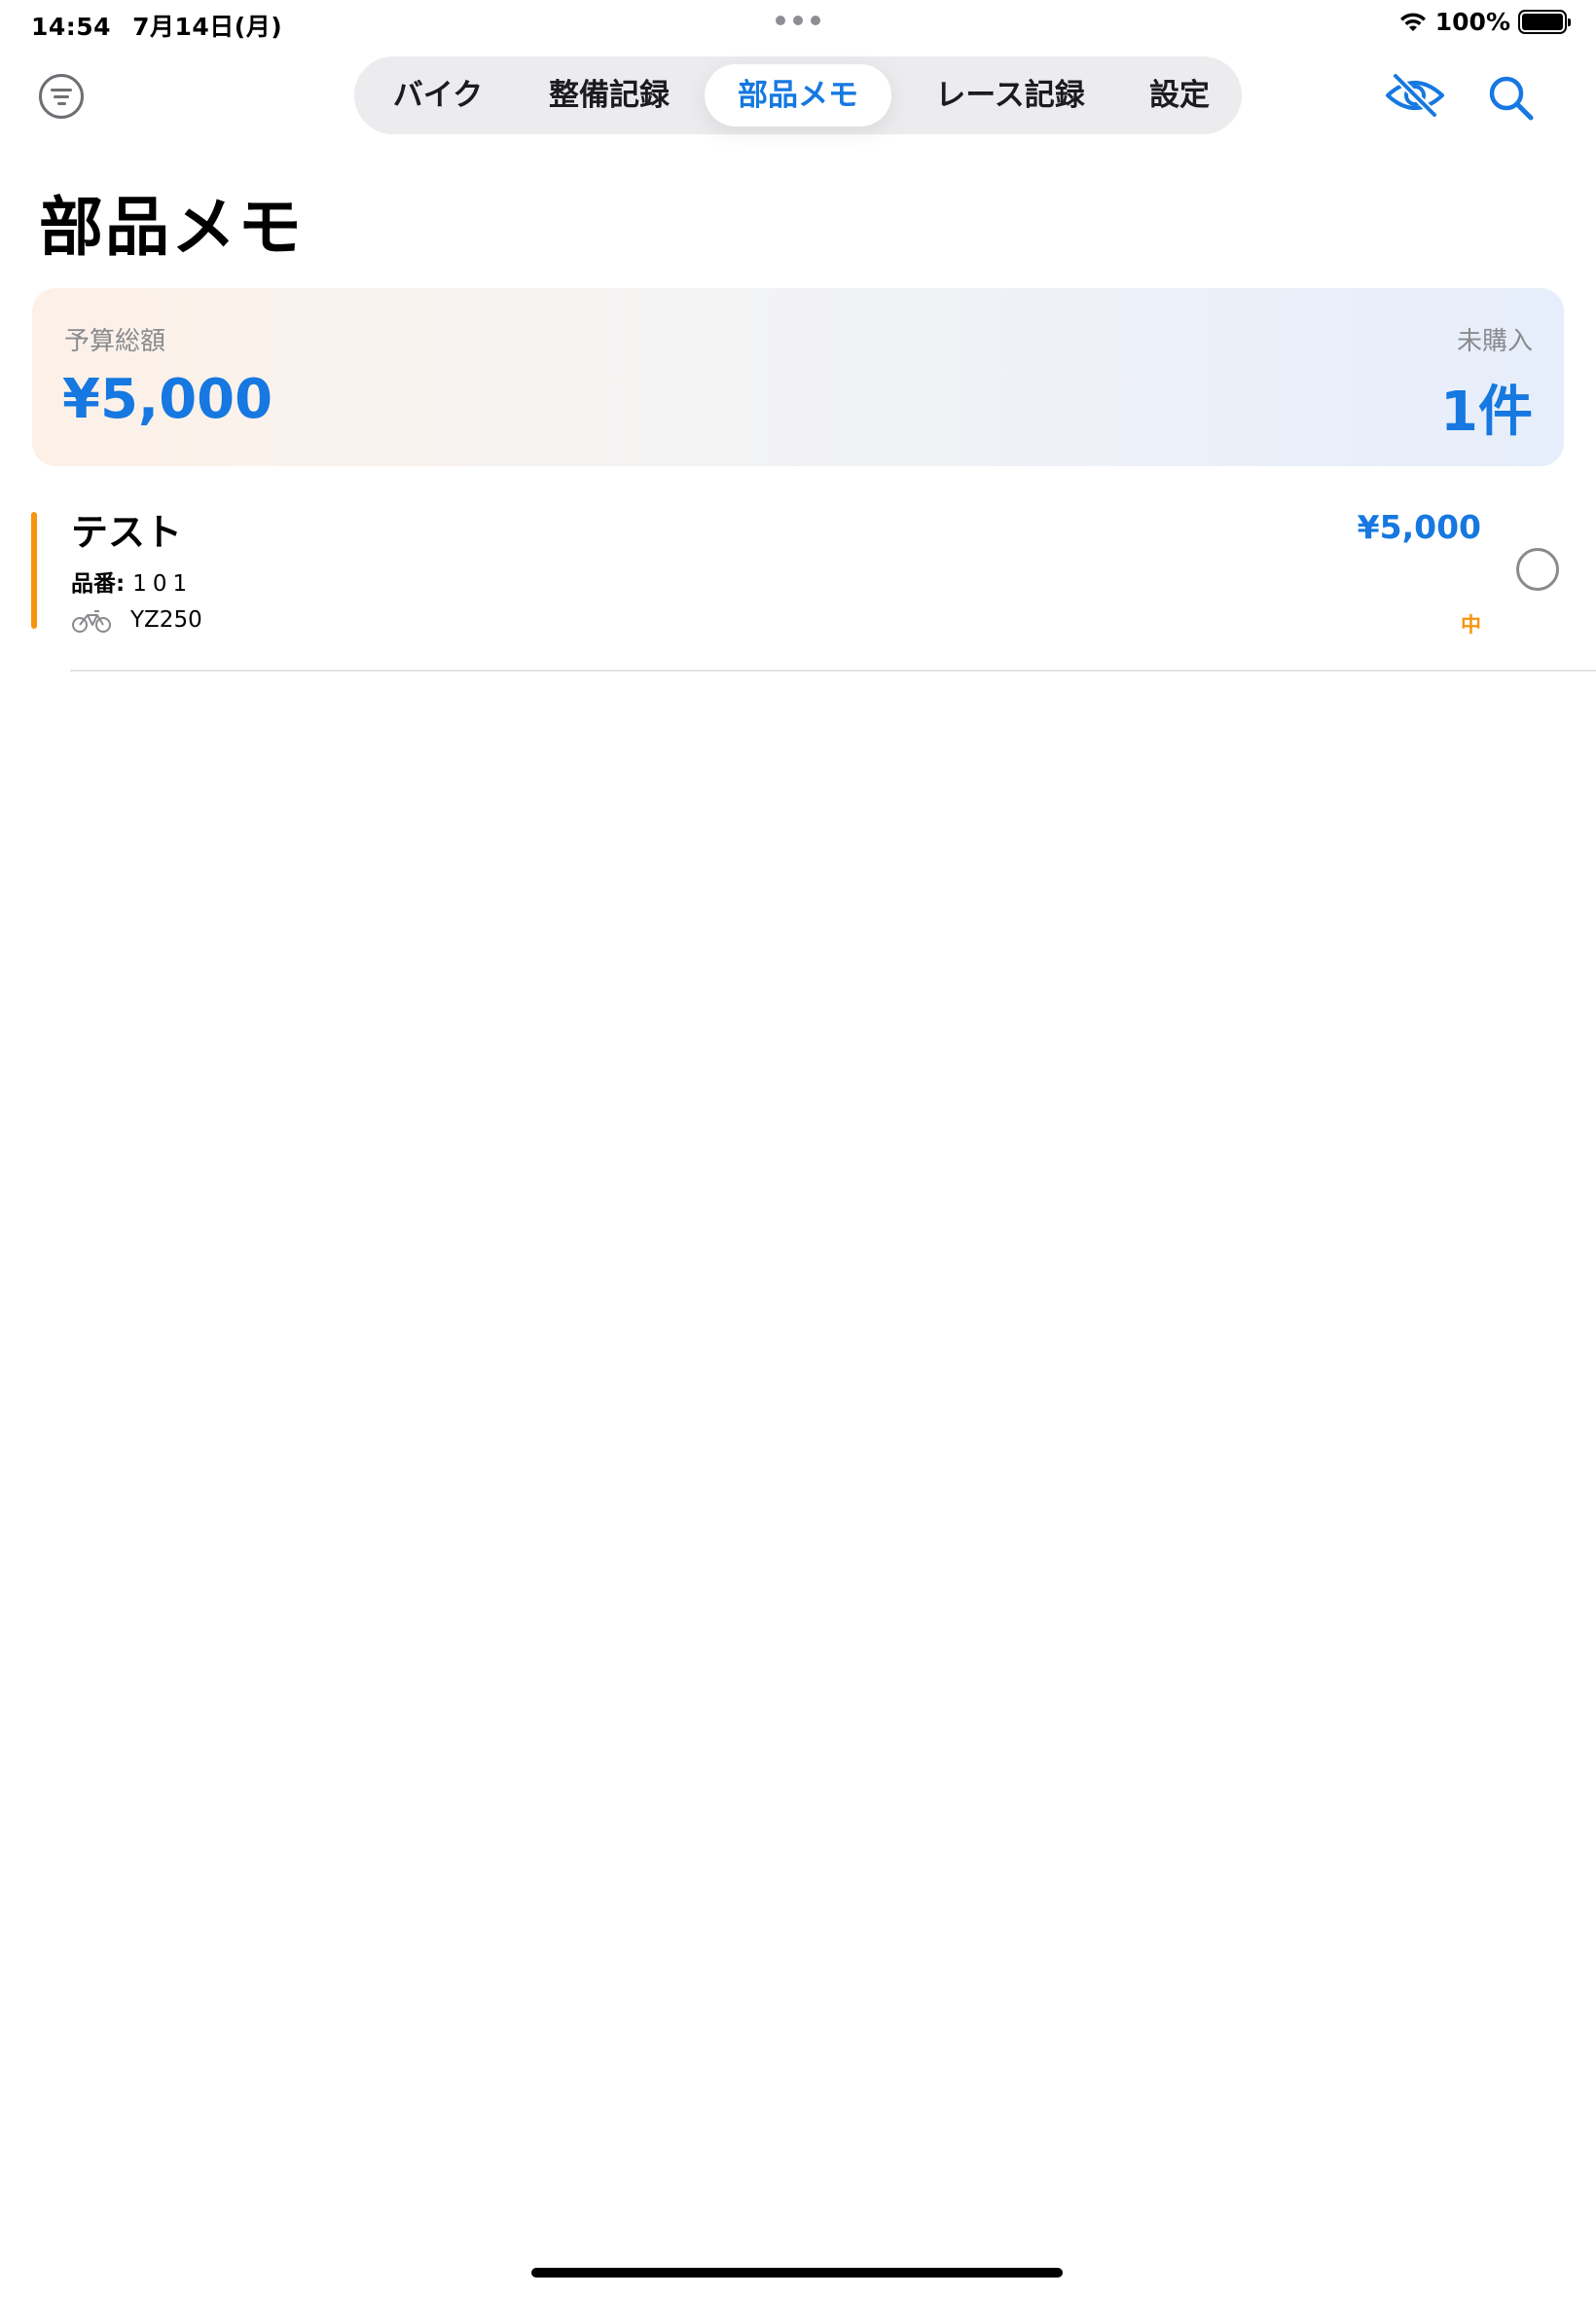 The image size is (1596, 2297). What do you see at coordinates (127, 532) in the screenshot?
I see `item-name: テスト` at bounding box center [127, 532].